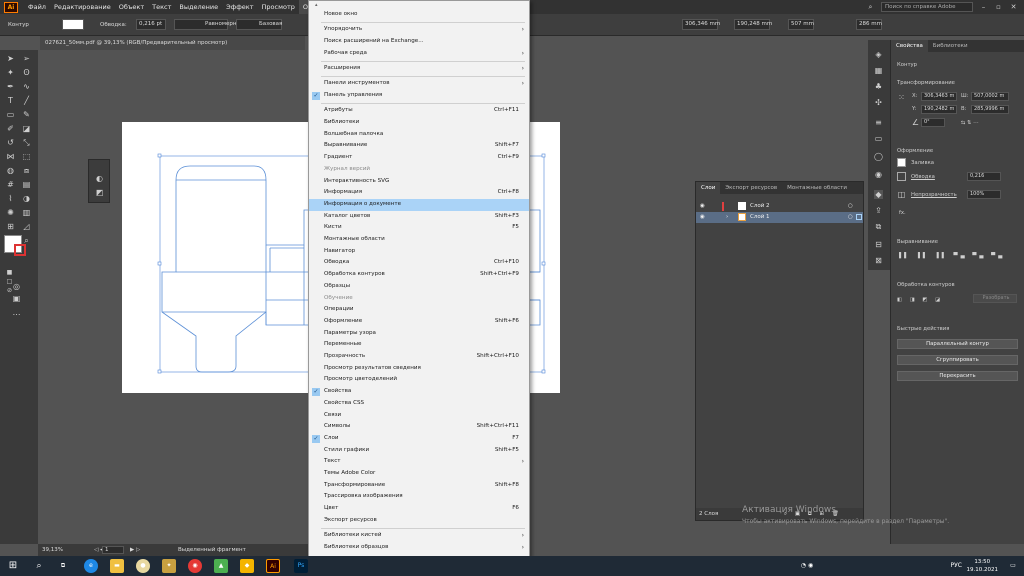  I want to click on menu-item: Свойства CSS, so click(419, 404).